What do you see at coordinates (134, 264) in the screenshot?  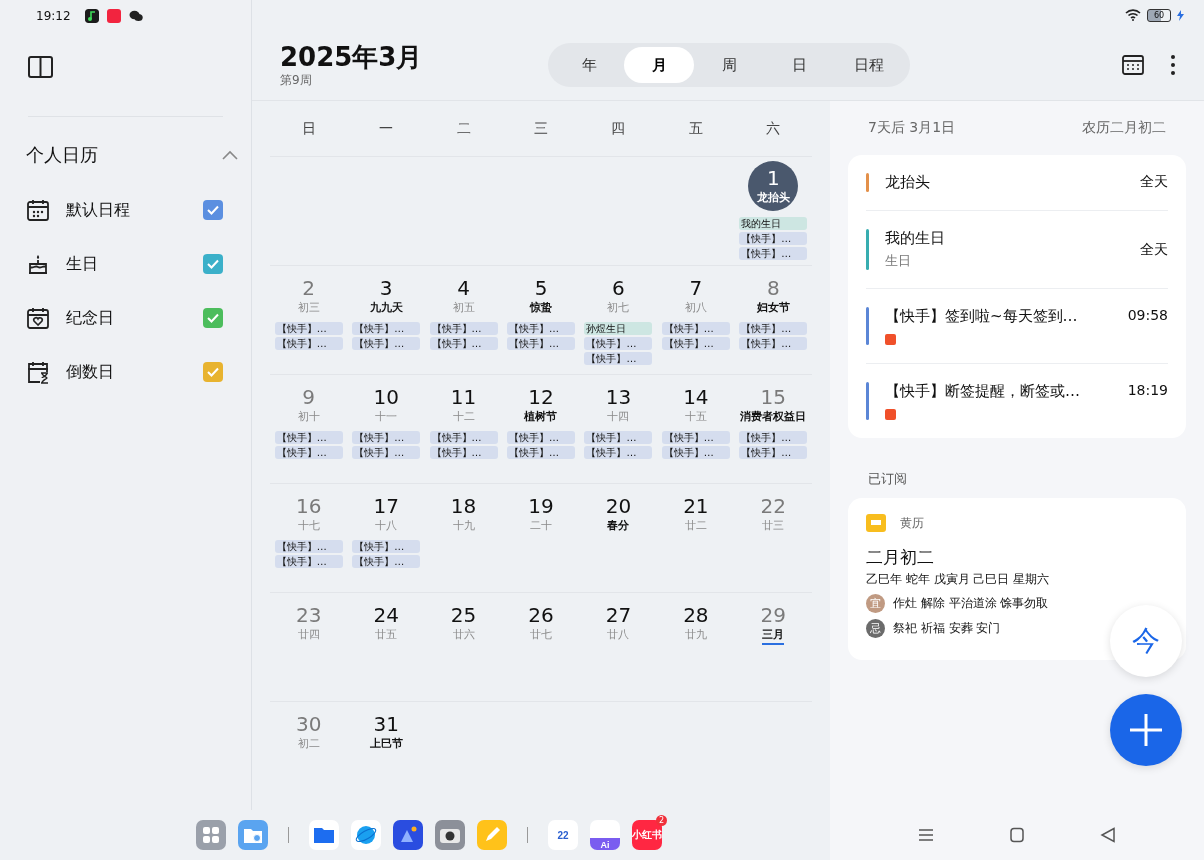 I see `calendar-name: 生日` at bounding box center [134, 264].